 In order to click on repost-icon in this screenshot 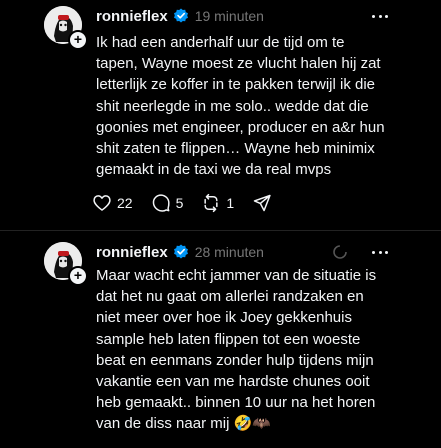, I will do `click(211, 203)`.